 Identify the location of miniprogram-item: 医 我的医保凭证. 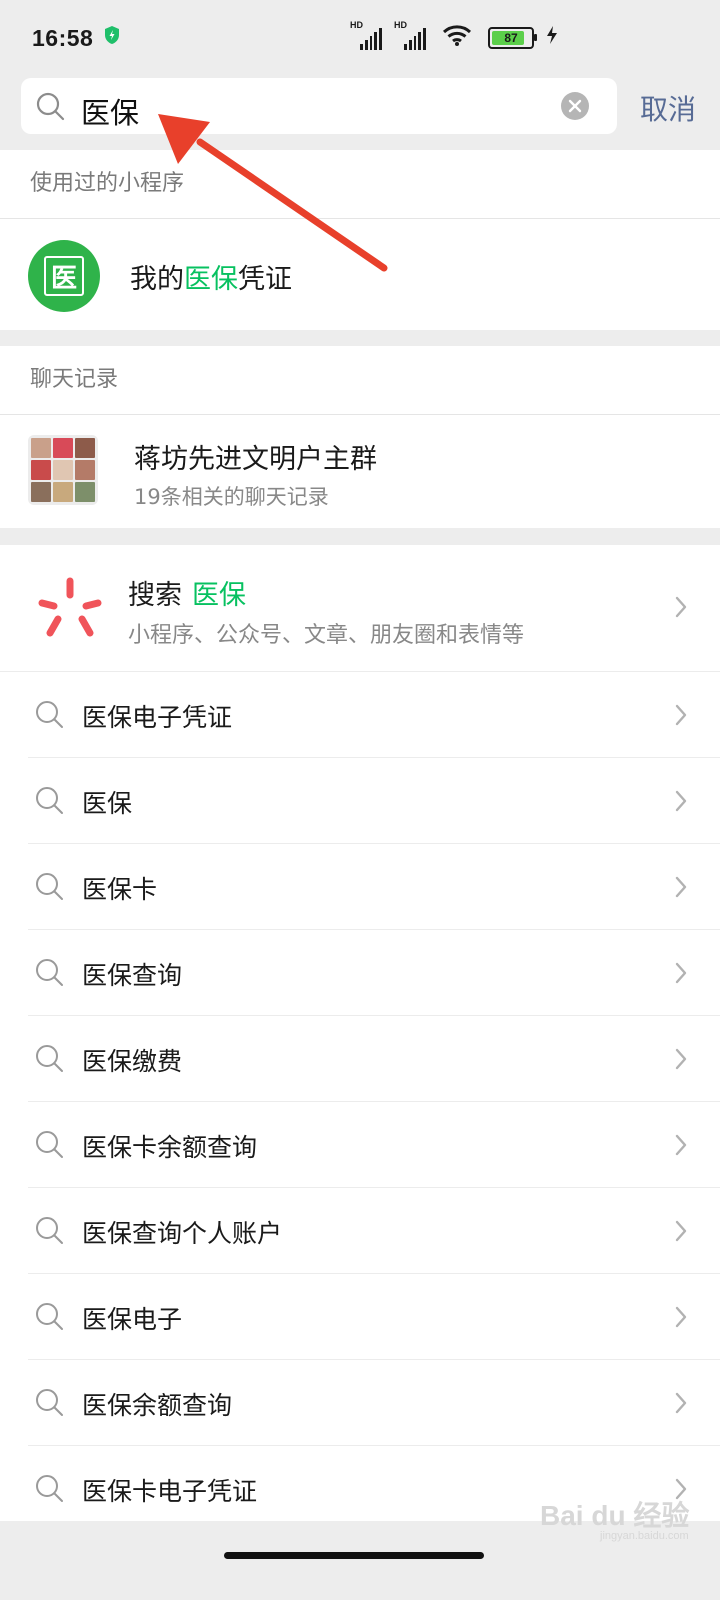
(360, 275).